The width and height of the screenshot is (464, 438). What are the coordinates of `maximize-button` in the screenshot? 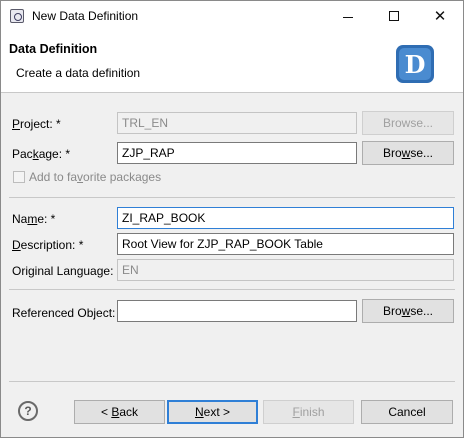 It's located at (394, 16).